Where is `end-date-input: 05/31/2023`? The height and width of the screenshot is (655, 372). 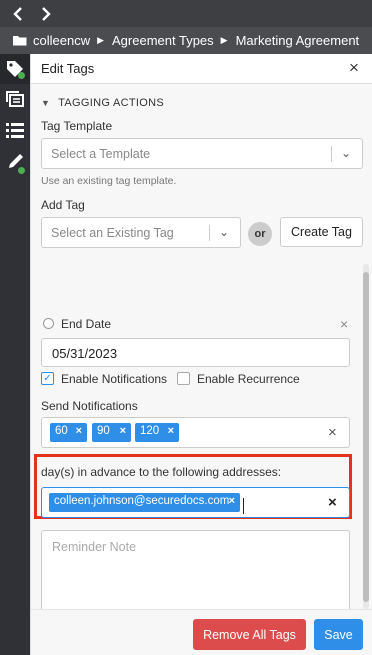 end-date-input: 05/31/2023 is located at coordinates (195, 352).